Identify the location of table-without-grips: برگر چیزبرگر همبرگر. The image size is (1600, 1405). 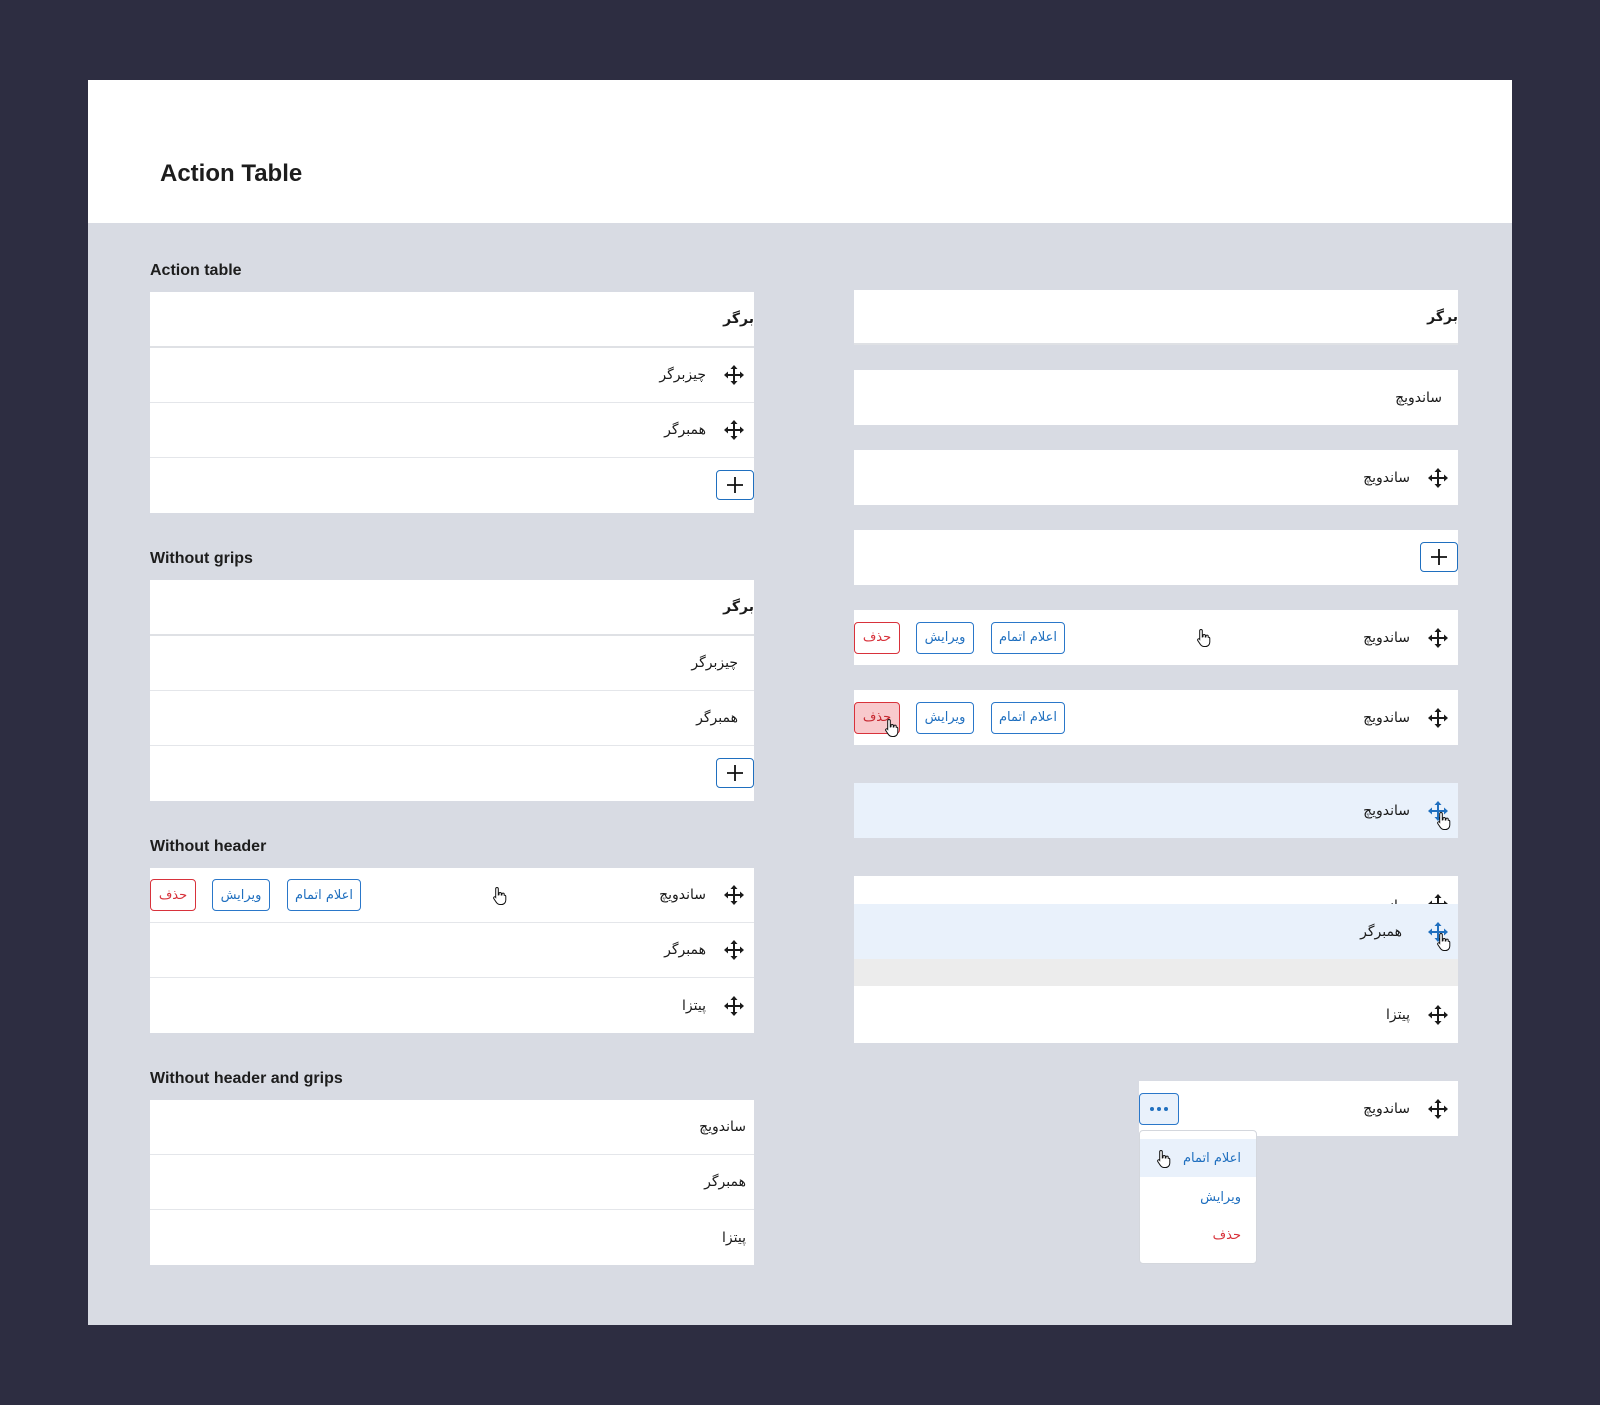
(452, 690).